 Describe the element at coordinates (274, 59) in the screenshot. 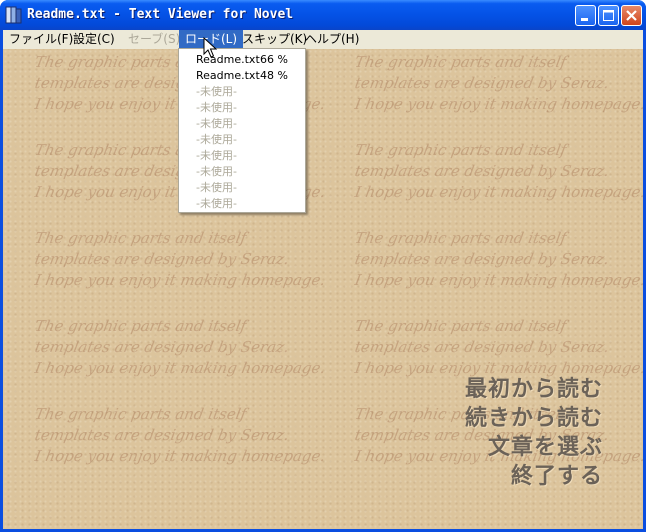

I see `load-slot-progress: 66 %` at that location.